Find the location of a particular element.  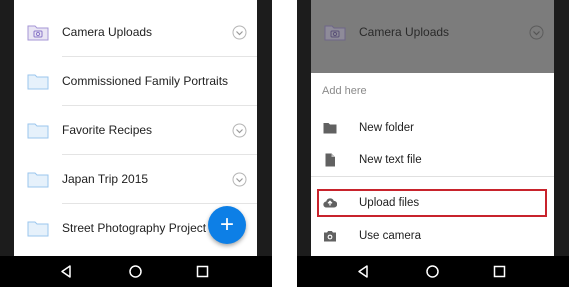

file-name: Japan Trip 2015 is located at coordinates (105, 179).